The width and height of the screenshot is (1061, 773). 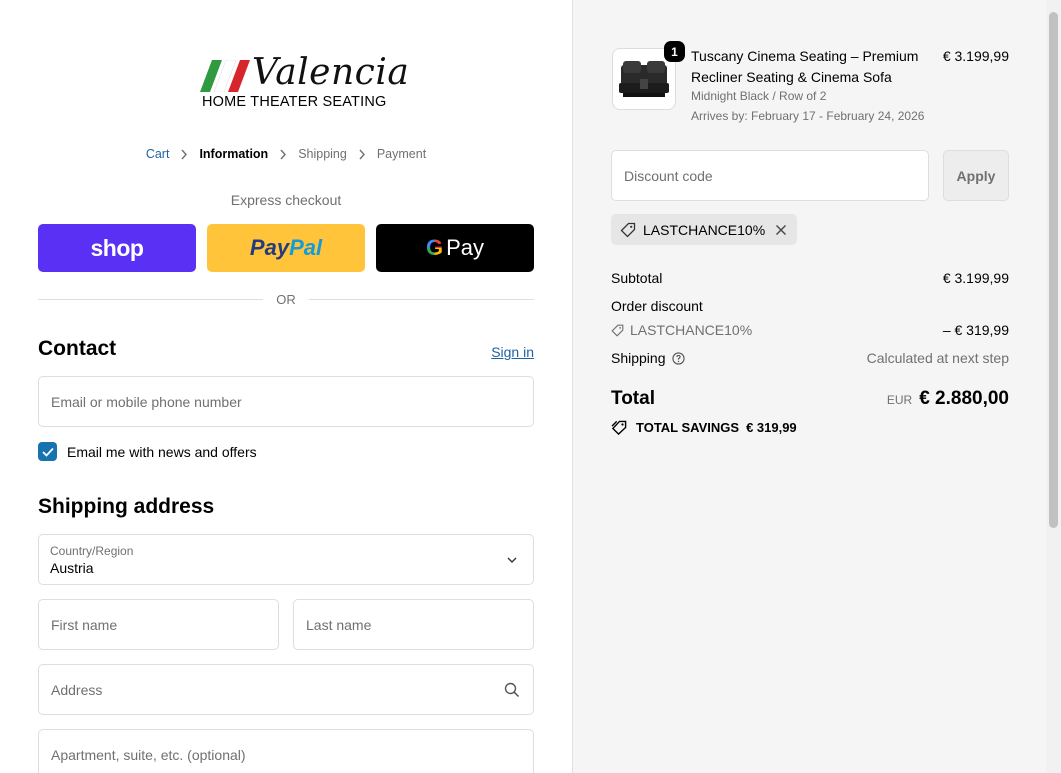 I want to click on savings-value: € 319,99, so click(x=771, y=427).